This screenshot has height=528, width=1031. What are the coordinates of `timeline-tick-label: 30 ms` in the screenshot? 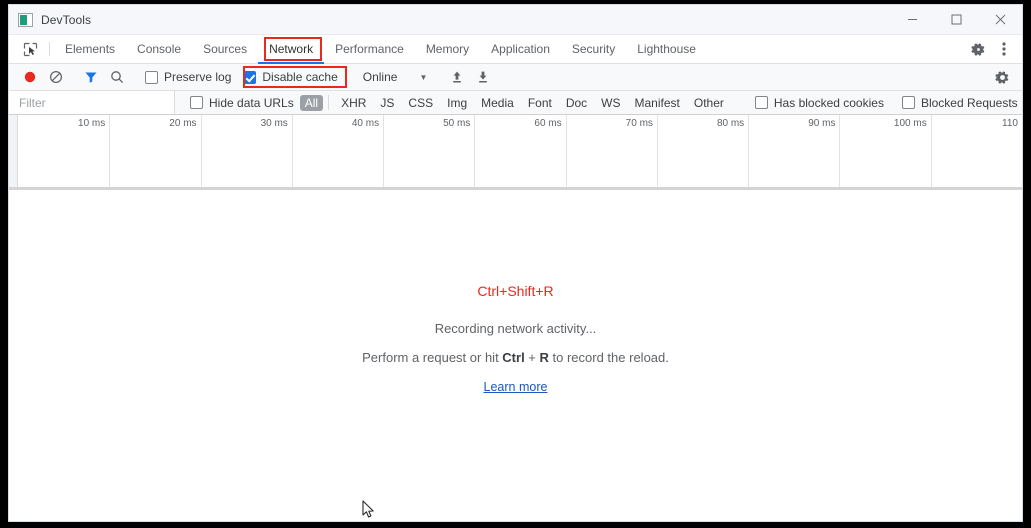 It's located at (274, 123).